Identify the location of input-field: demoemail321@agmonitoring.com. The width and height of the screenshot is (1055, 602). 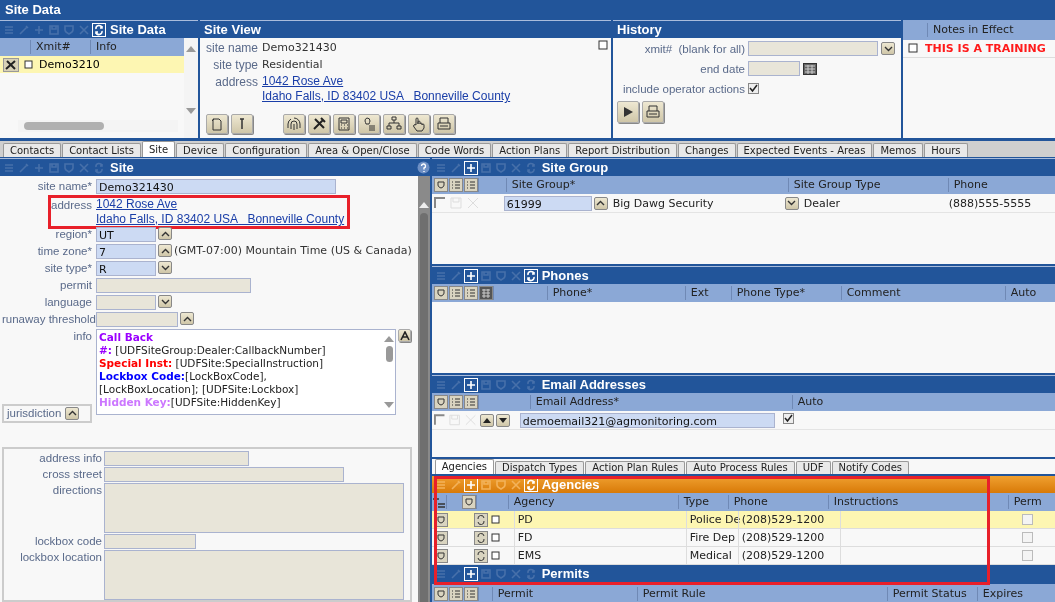
(647, 420).